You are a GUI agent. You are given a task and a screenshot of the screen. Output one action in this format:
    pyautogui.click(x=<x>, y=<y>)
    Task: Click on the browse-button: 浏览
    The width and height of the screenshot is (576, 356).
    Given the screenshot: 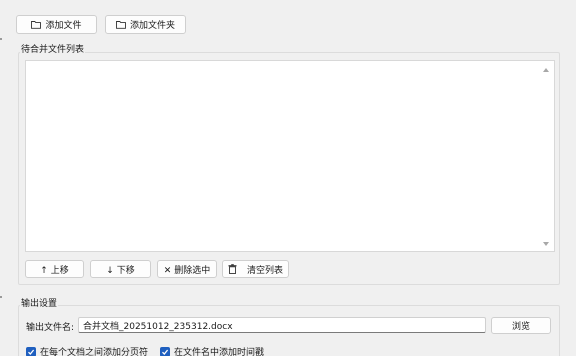 What is the action you would take?
    pyautogui.click(x=521, y=325)
    